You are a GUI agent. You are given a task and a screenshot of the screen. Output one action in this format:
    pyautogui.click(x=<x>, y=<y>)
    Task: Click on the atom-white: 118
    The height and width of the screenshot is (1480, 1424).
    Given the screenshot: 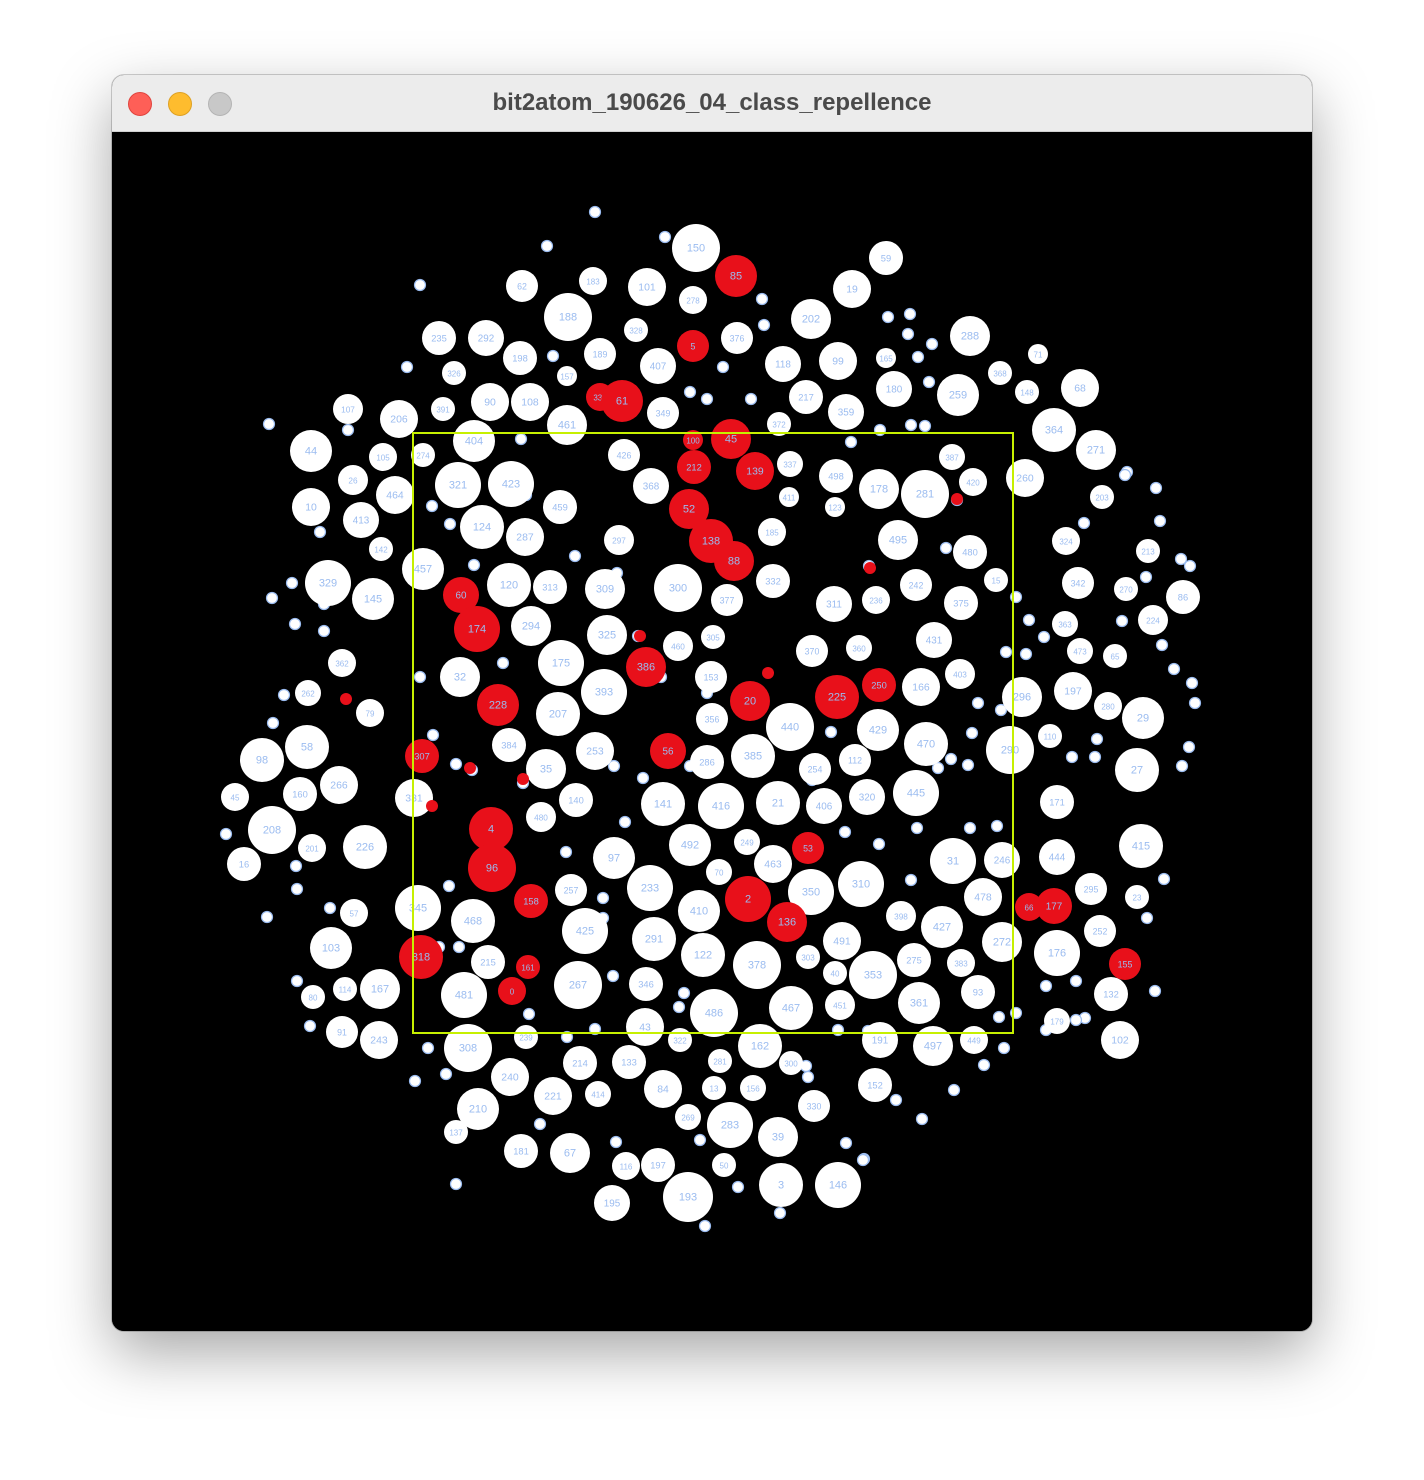 What is the action you would take?
    pyautogui.click(x=783, y=364)
    